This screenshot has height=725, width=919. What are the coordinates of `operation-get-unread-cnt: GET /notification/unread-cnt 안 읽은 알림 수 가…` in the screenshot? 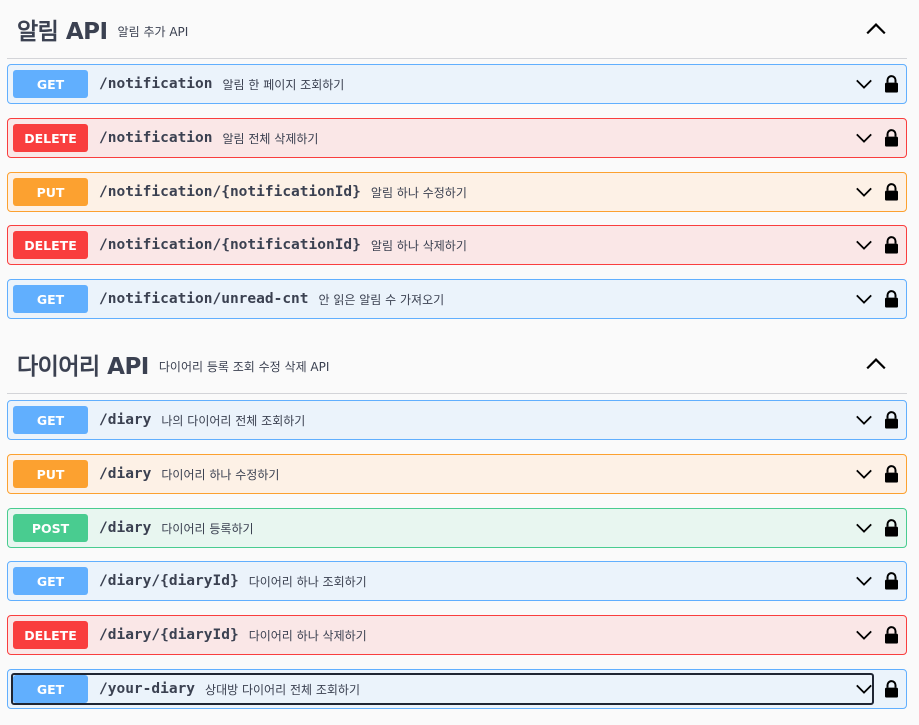 It's located at (457, 299).